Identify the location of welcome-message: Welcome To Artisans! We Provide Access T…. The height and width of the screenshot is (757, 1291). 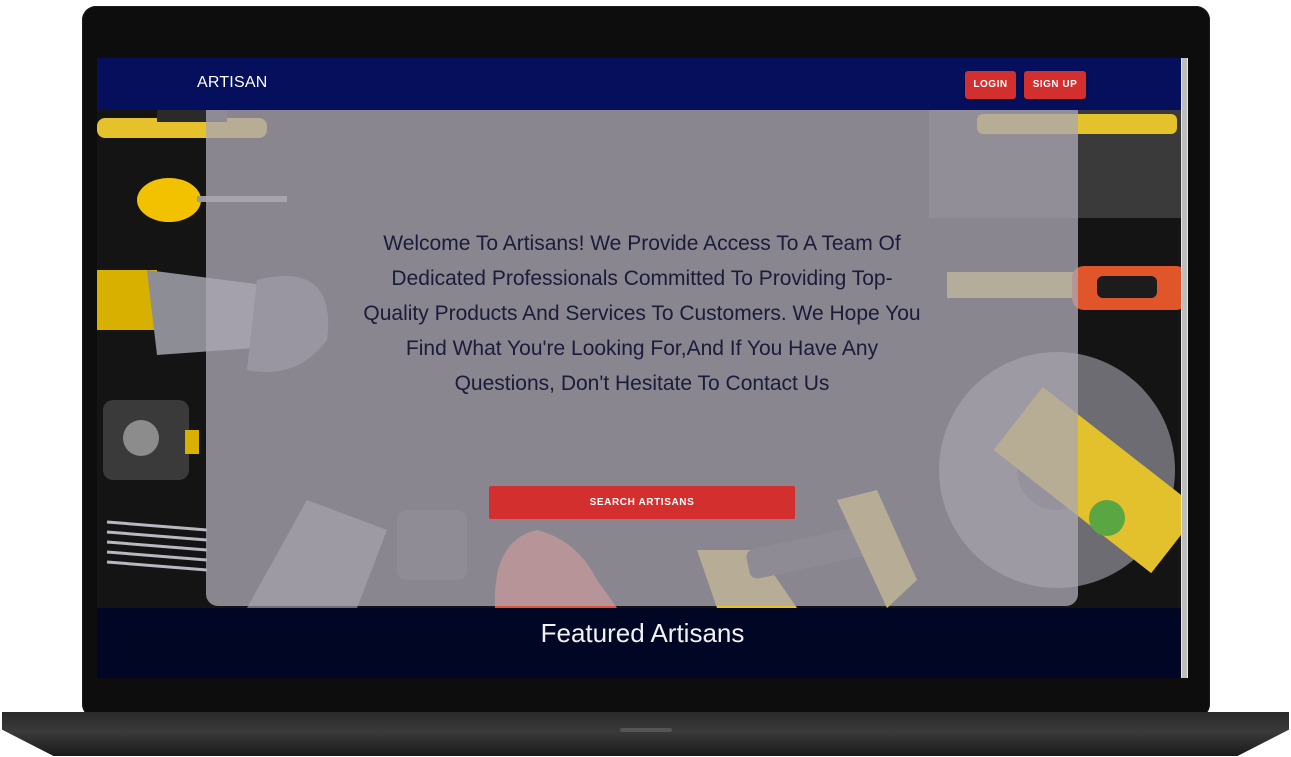
(642, 313).